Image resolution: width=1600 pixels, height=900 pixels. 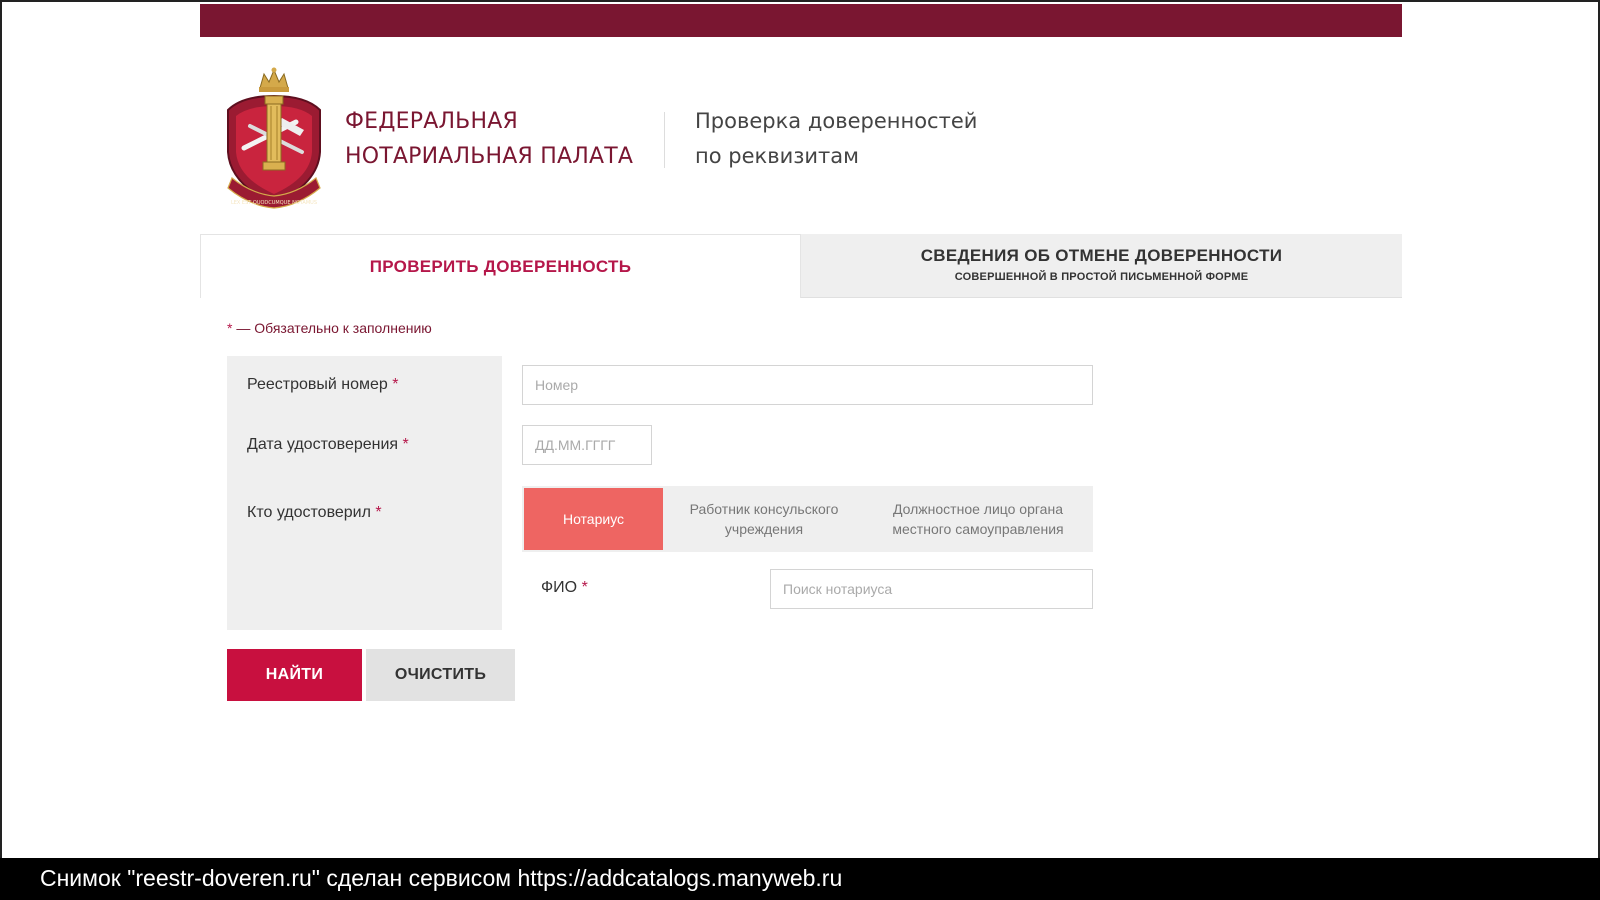 I want to click on required-note-text: — Обязательно к заполнению, so click(x=332, y=328).